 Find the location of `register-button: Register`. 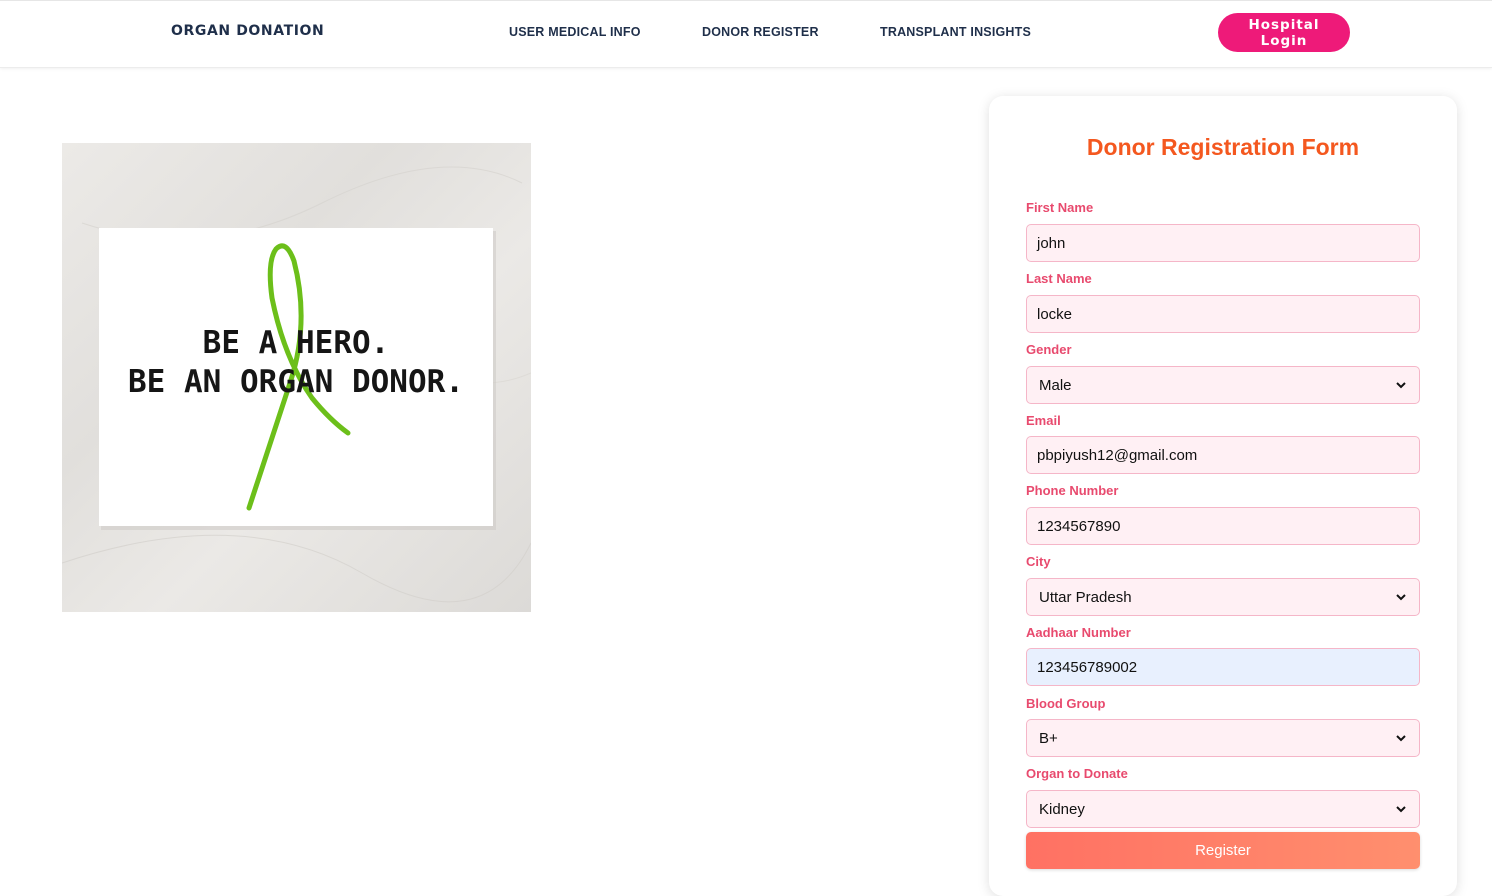

register-button: Register is located at coordinates (1223, 850).